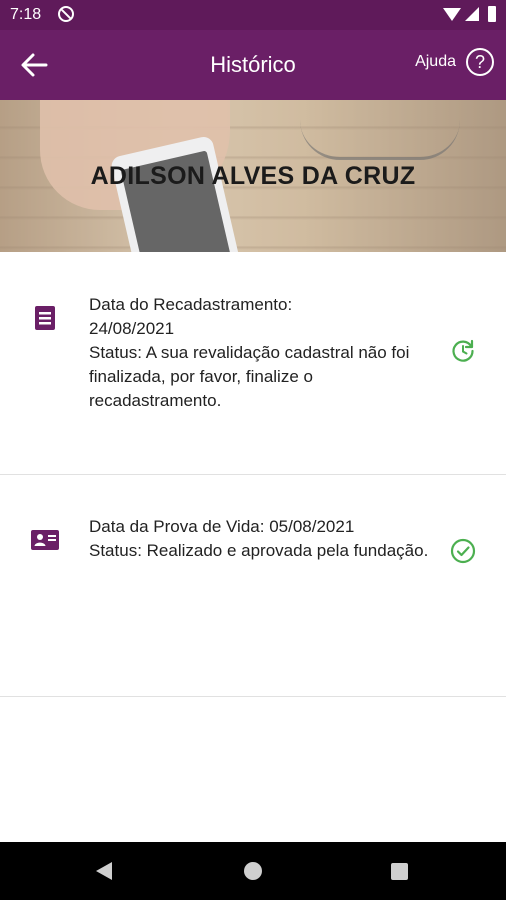 The width and height of the screenshot is (506, 900). I want to click on help-button: Ajuda ?, so click(454, 62).